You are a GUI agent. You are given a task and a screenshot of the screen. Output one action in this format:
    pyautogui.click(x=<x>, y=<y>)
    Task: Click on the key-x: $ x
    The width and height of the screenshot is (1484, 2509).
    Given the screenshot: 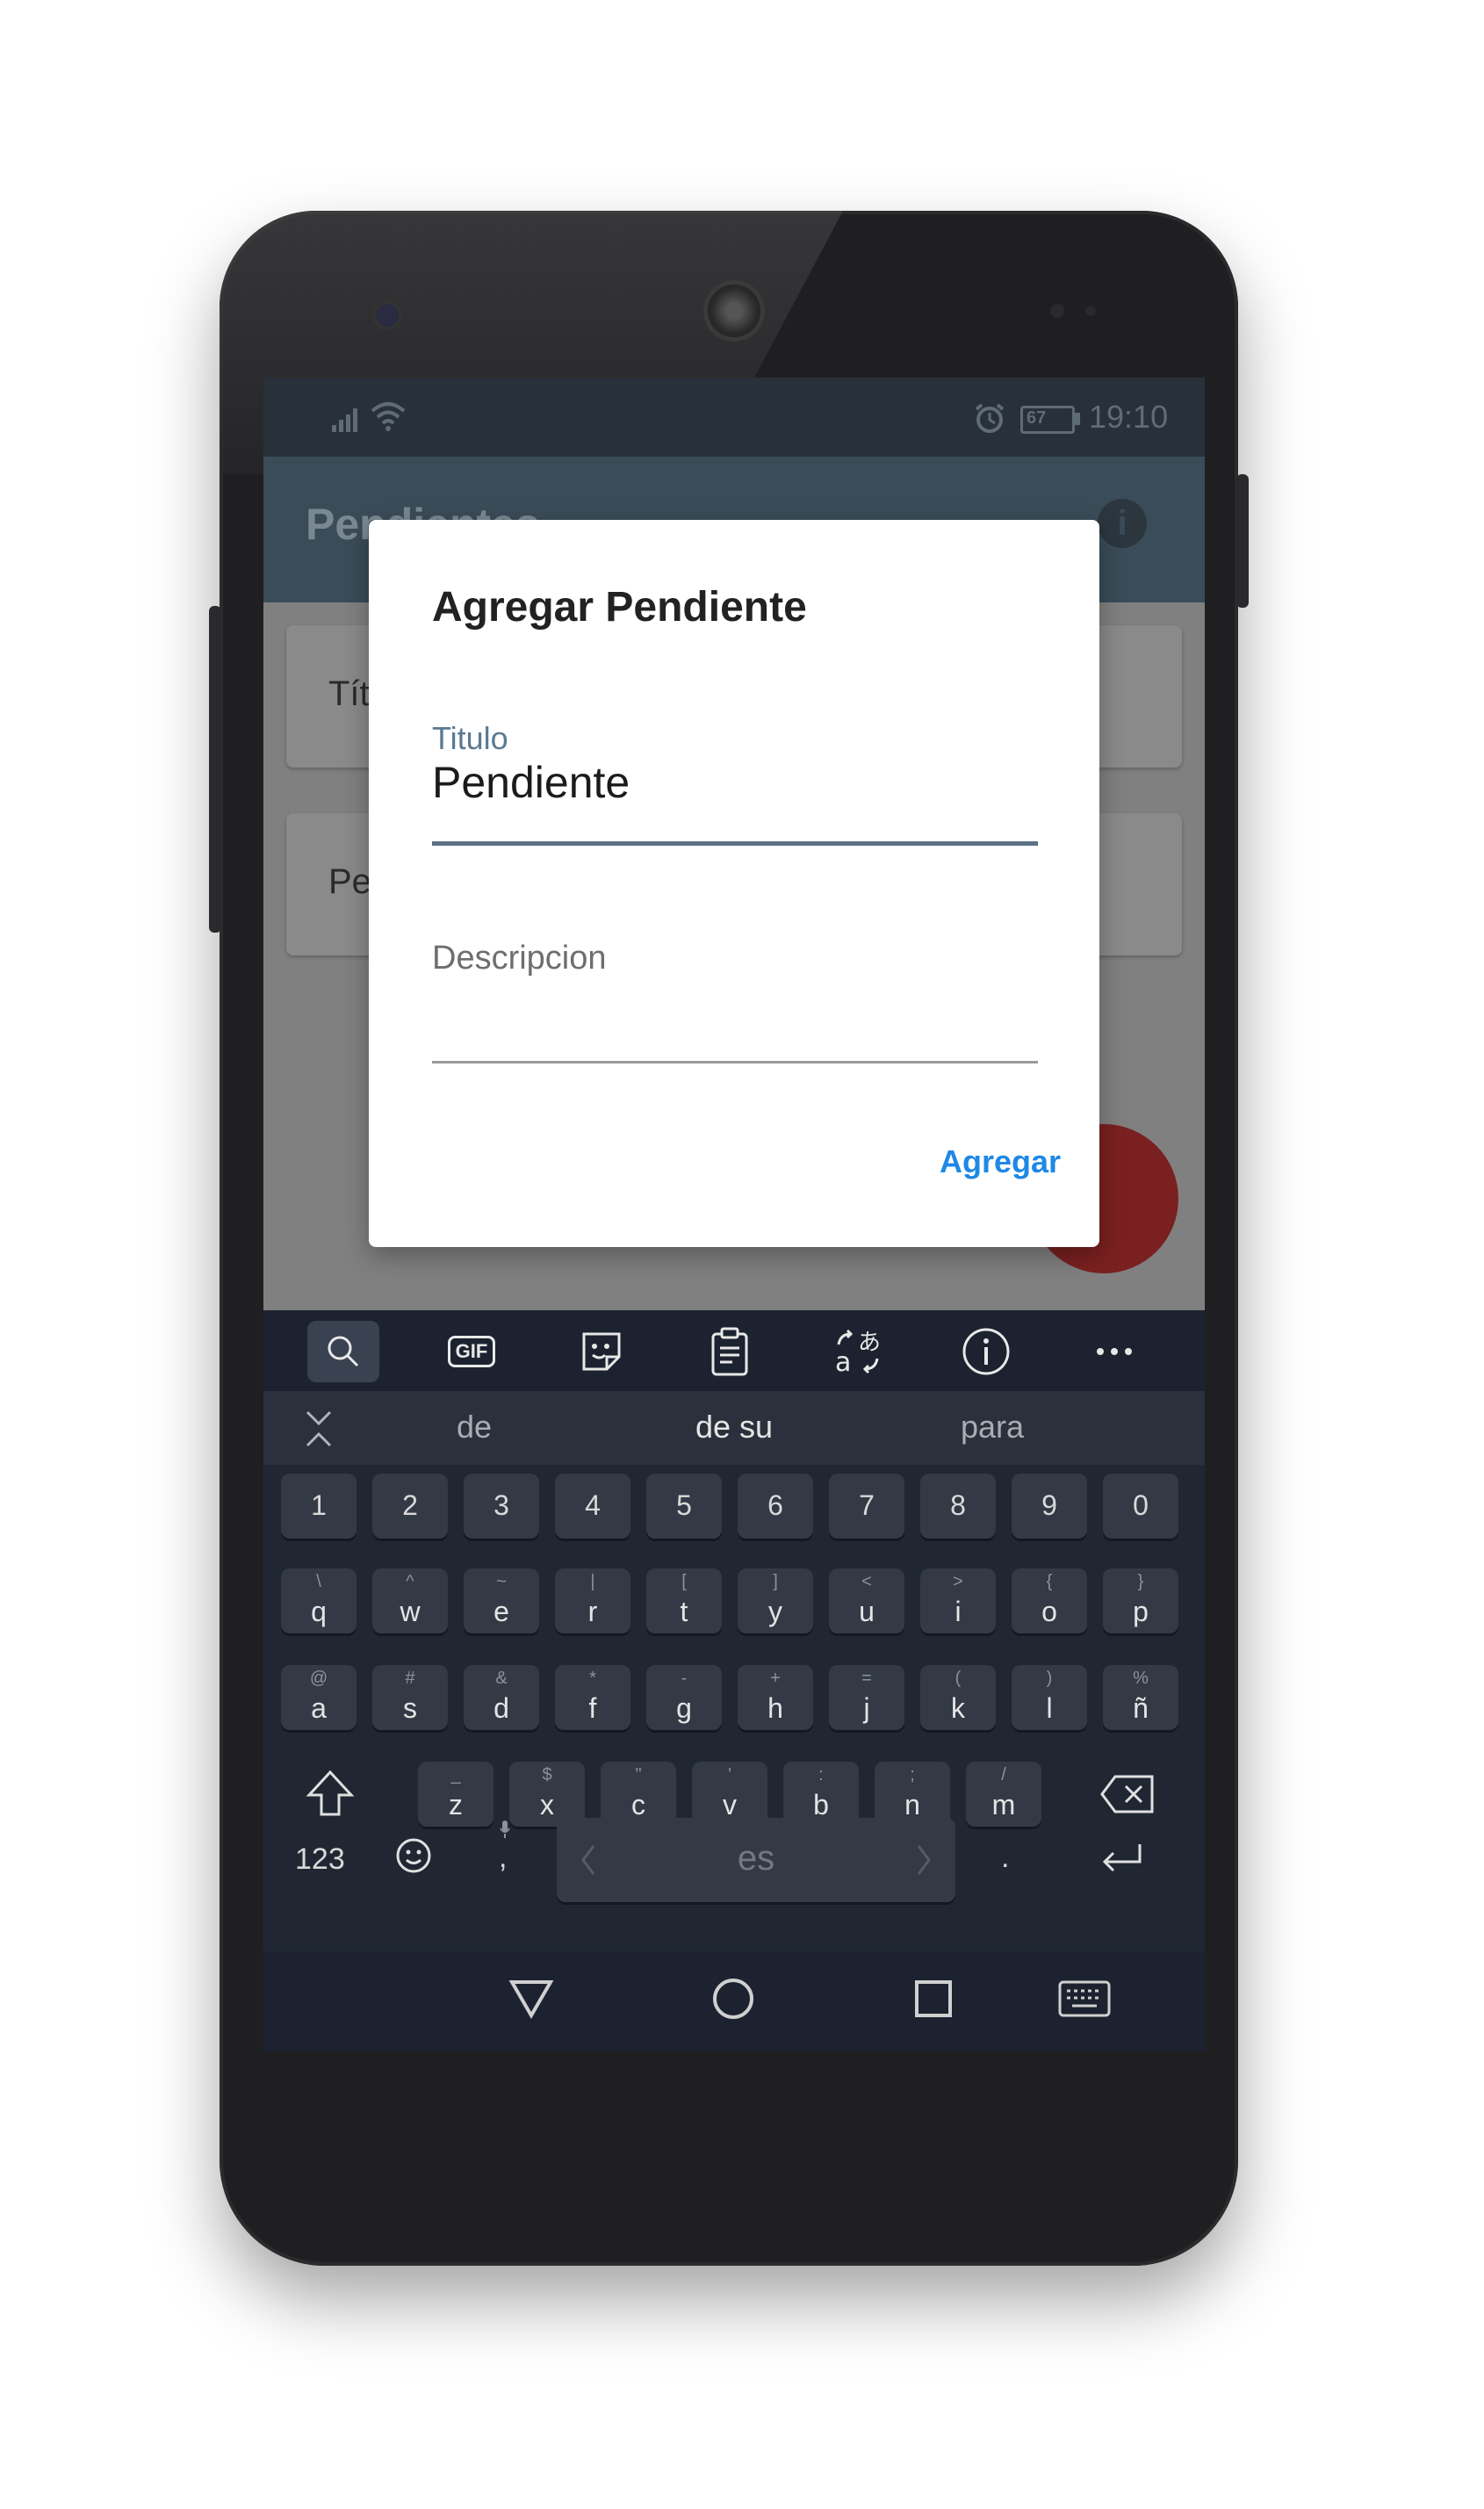 What is the action you would take?
    pyautogui.click(x=547, y=1794)
    